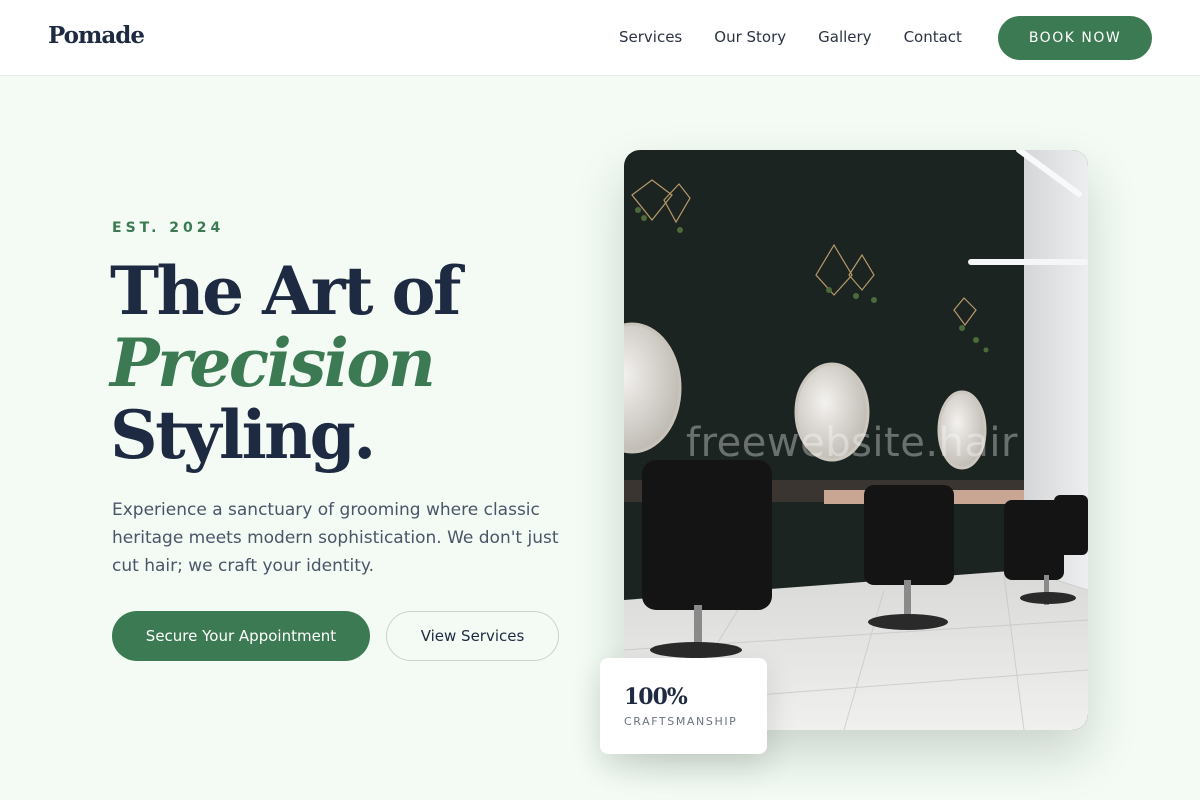 Image resolution: width=1200 pixels, height=800 pixels. I want to click on view-services-button: View Services, so click(472, 636).